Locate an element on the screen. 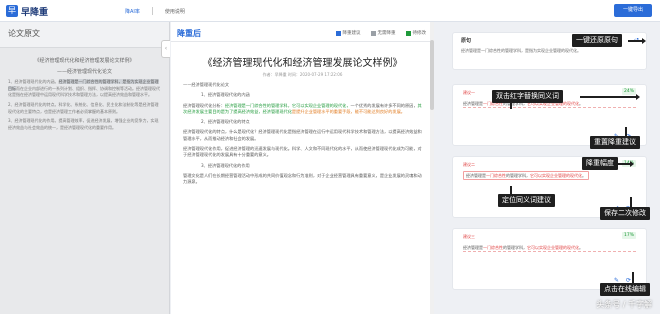 This screenshot has height=314, width=660. annotation-locate: 定位同义词建议 is located at coordinates (526, 200).